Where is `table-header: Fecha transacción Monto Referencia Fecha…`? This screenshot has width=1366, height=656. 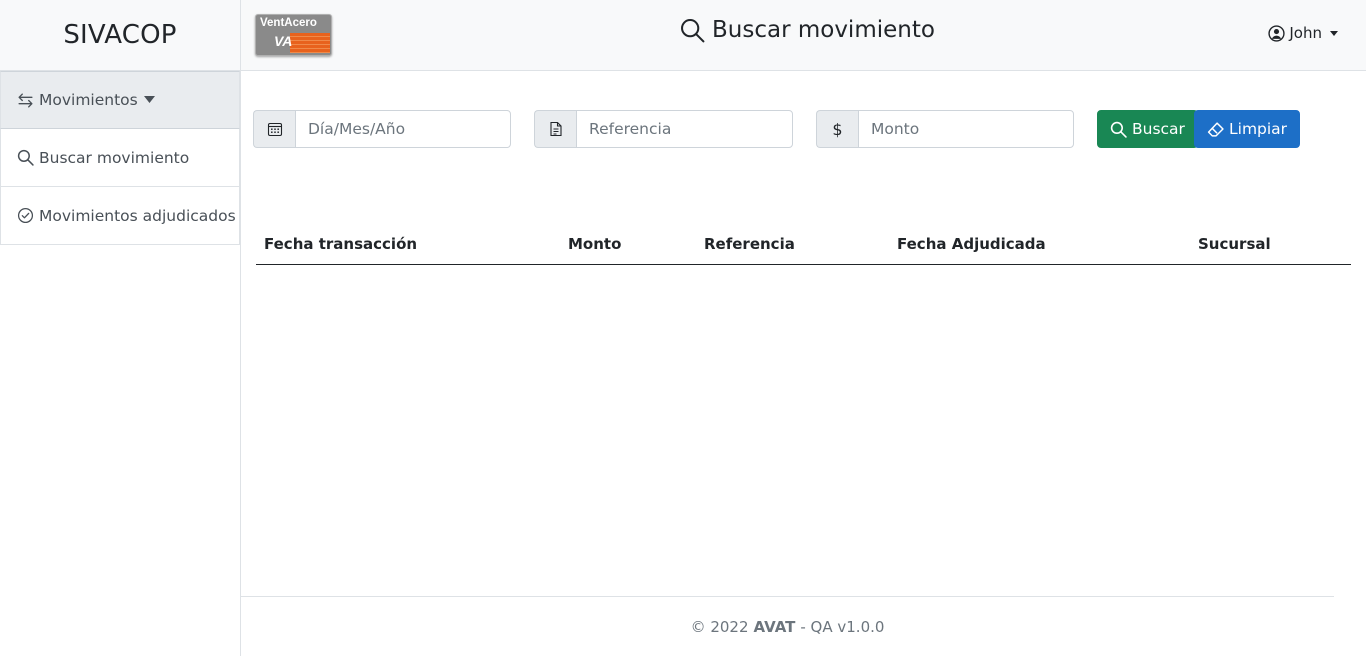
table-header: Fecha transacción Monto Referencia Fecha… is located at coordinates (803, 245).